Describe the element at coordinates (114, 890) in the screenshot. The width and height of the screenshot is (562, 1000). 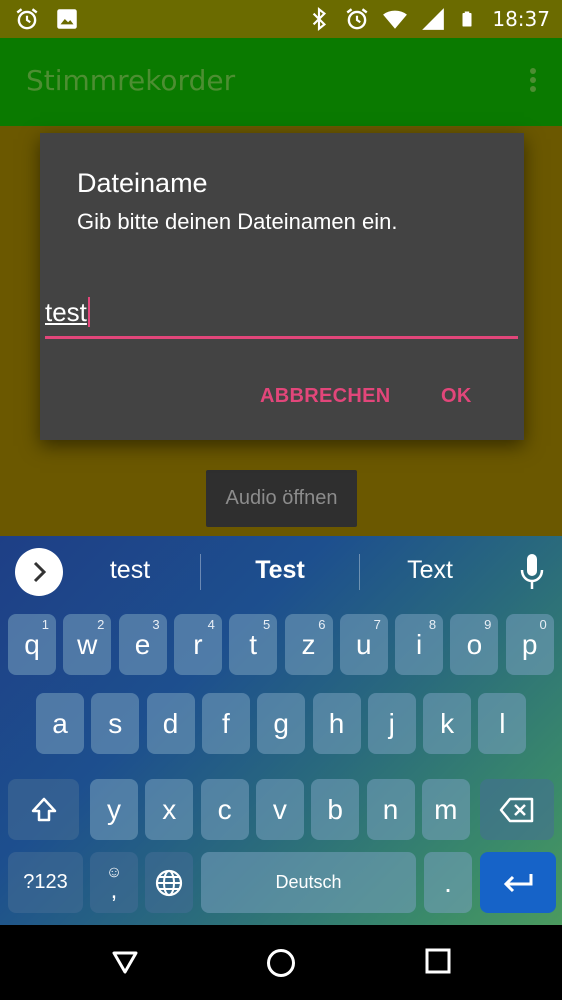
I see `comma-label: ,` at that location.